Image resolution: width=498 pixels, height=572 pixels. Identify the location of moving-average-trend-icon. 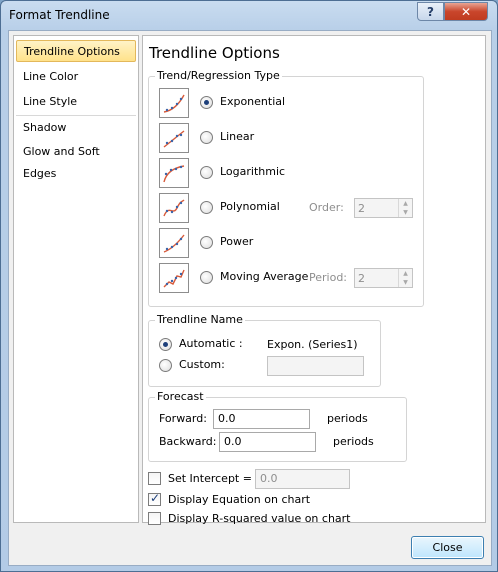
(174, 278).